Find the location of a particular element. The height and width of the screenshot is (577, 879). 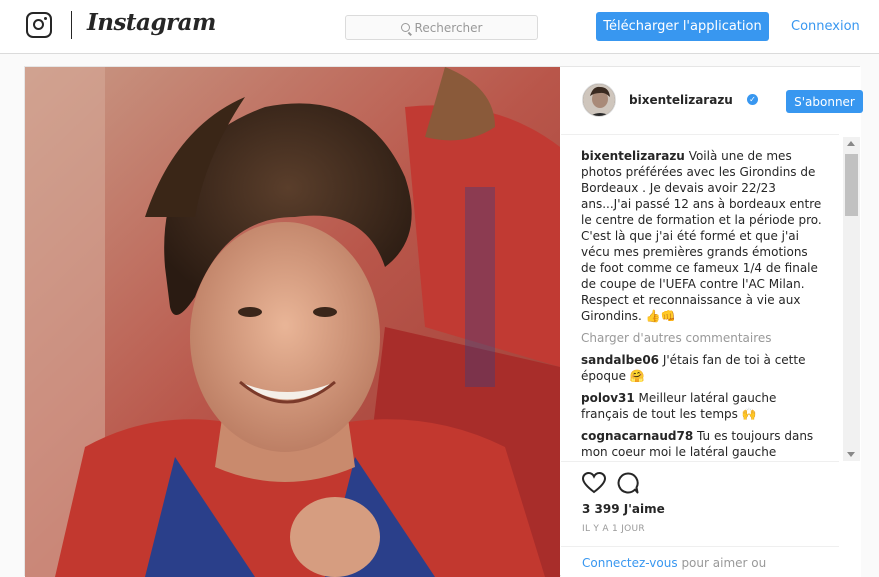

instagram-logo-icon is located at coordinates (39, 25).